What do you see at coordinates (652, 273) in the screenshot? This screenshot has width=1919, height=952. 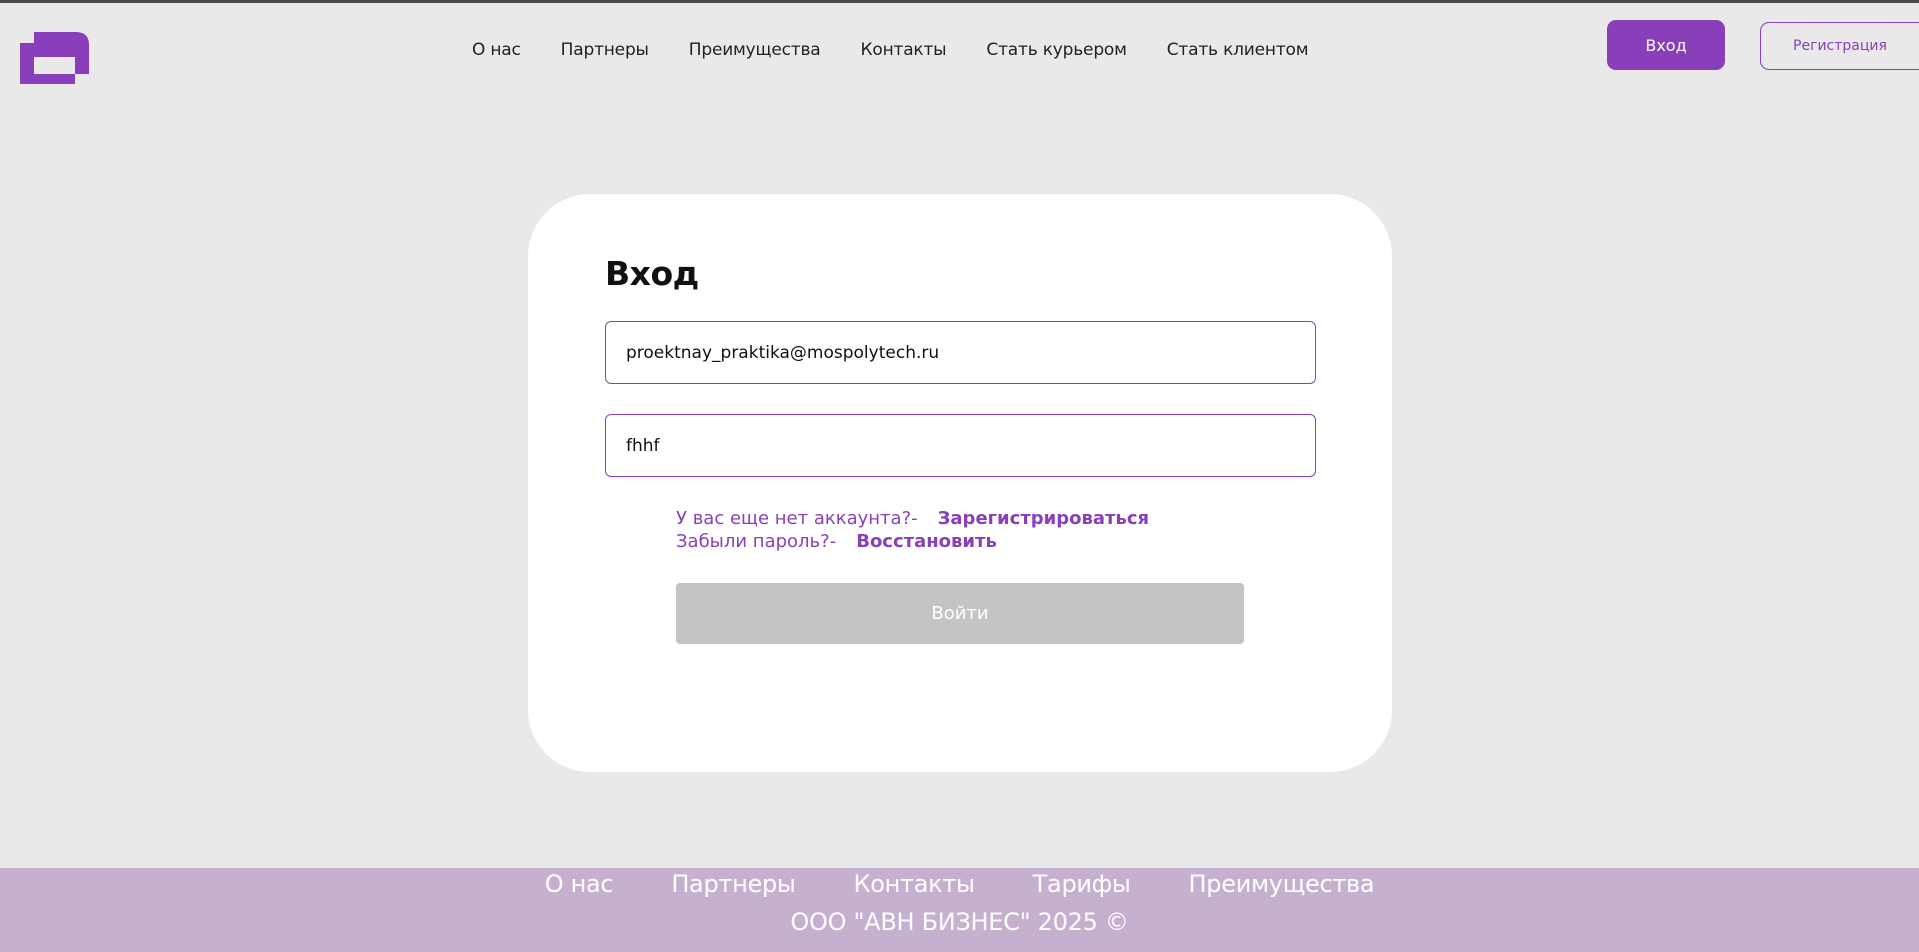 I see `login-title: Вход` at bounding box center [652, 273].